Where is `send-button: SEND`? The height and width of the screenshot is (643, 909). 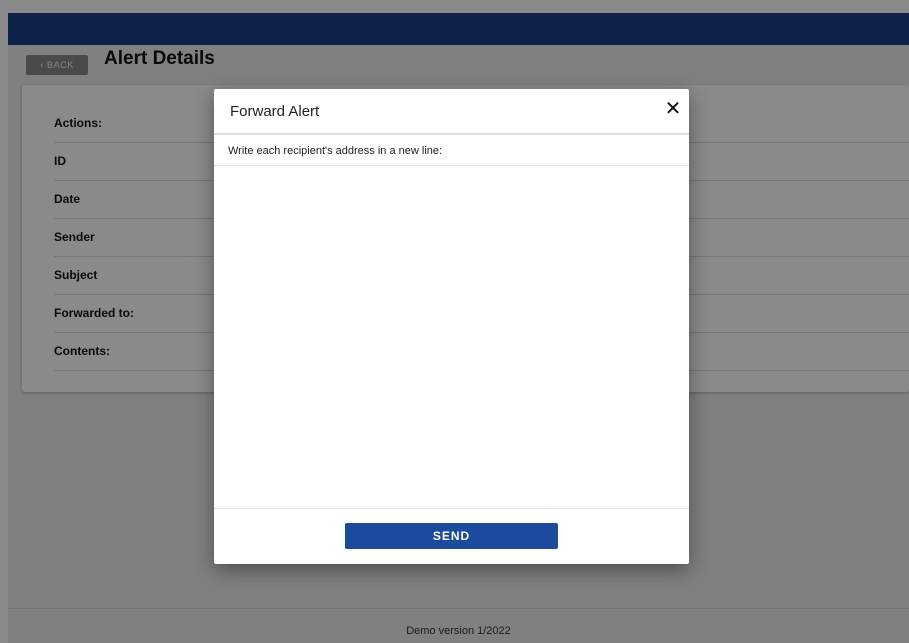 send-button: SEND is located at coordinates (451, 536).